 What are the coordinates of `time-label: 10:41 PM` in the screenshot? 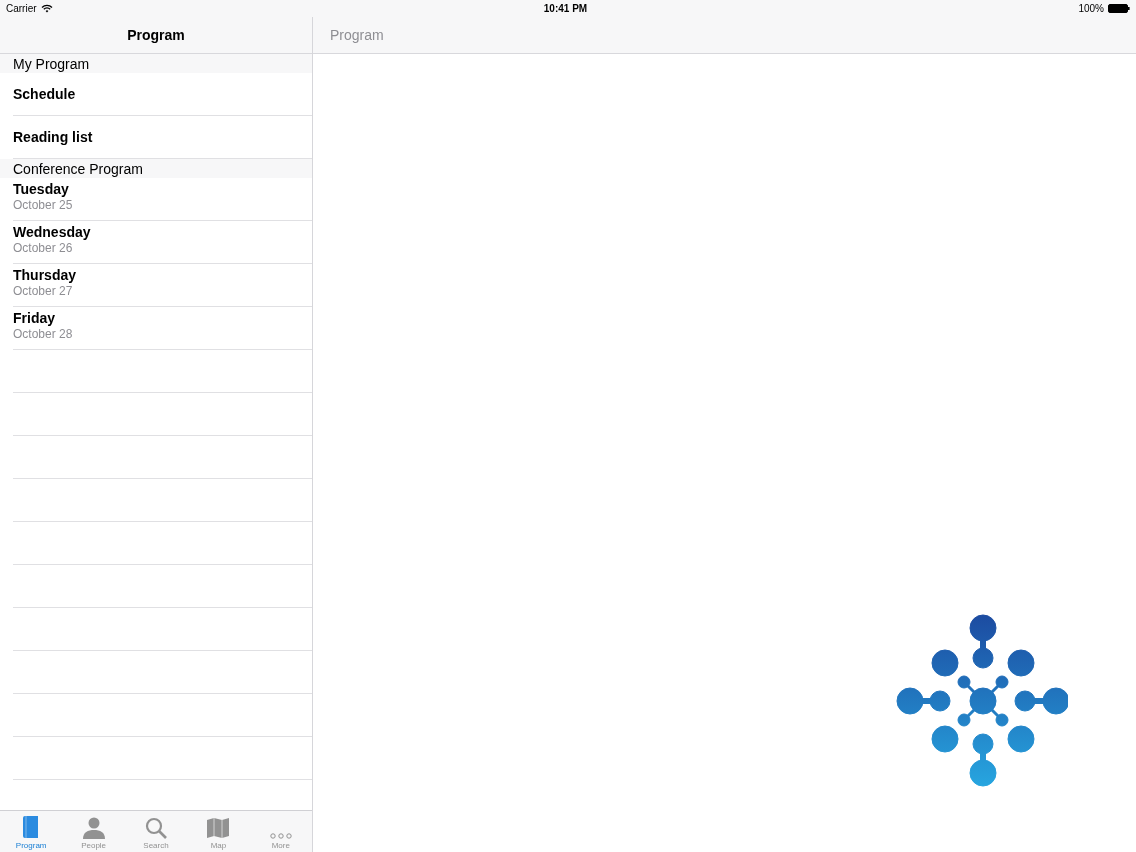 It's located at (565, 8).